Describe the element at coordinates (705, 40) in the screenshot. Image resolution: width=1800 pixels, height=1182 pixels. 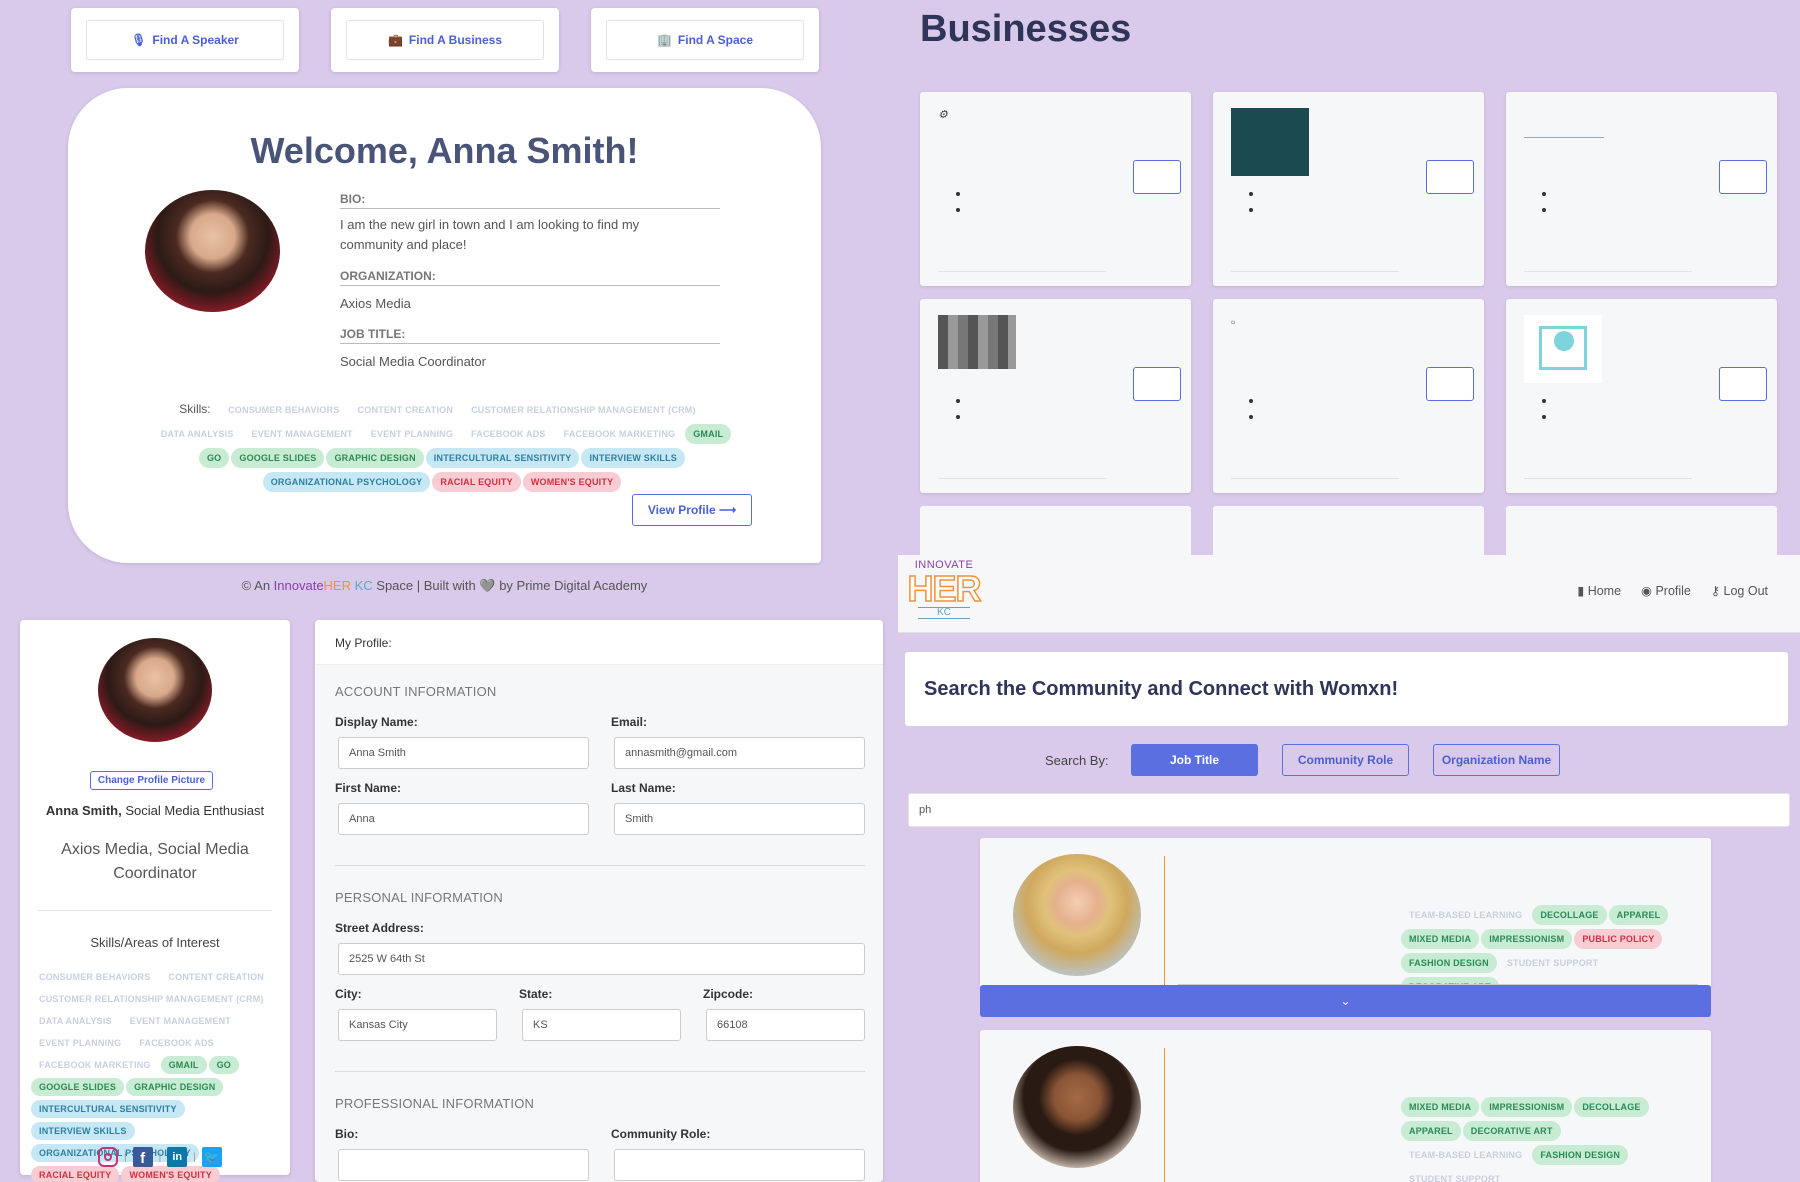
I see `find-space-button: 🏢 Find A Space` at that location.